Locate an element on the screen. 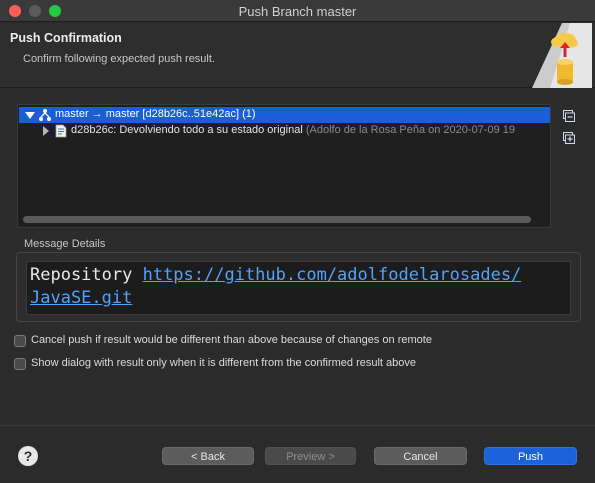  tree-row-branch: master → master [d28b26c..51e42ac] (1) is located at coordinates (284, 115).